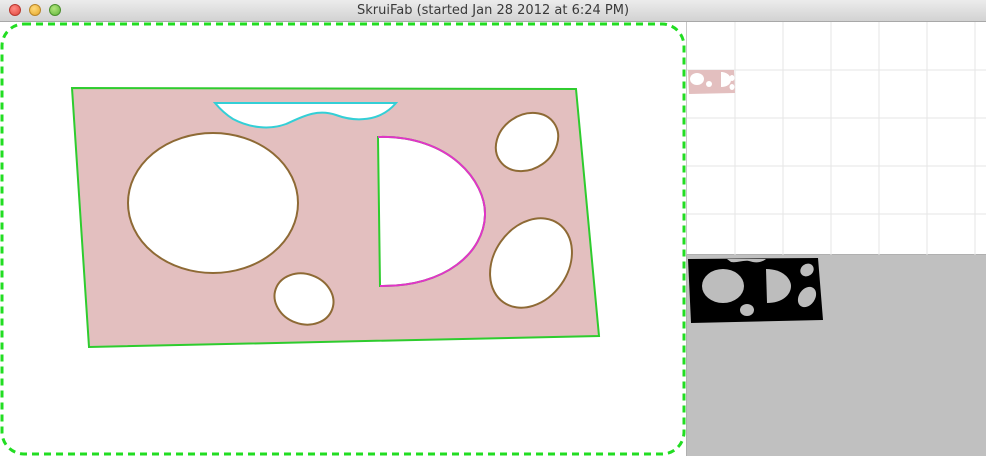  Describe the element at coordinates (213, 203) in the screenshot. I see `hole-large-oval` at that location.